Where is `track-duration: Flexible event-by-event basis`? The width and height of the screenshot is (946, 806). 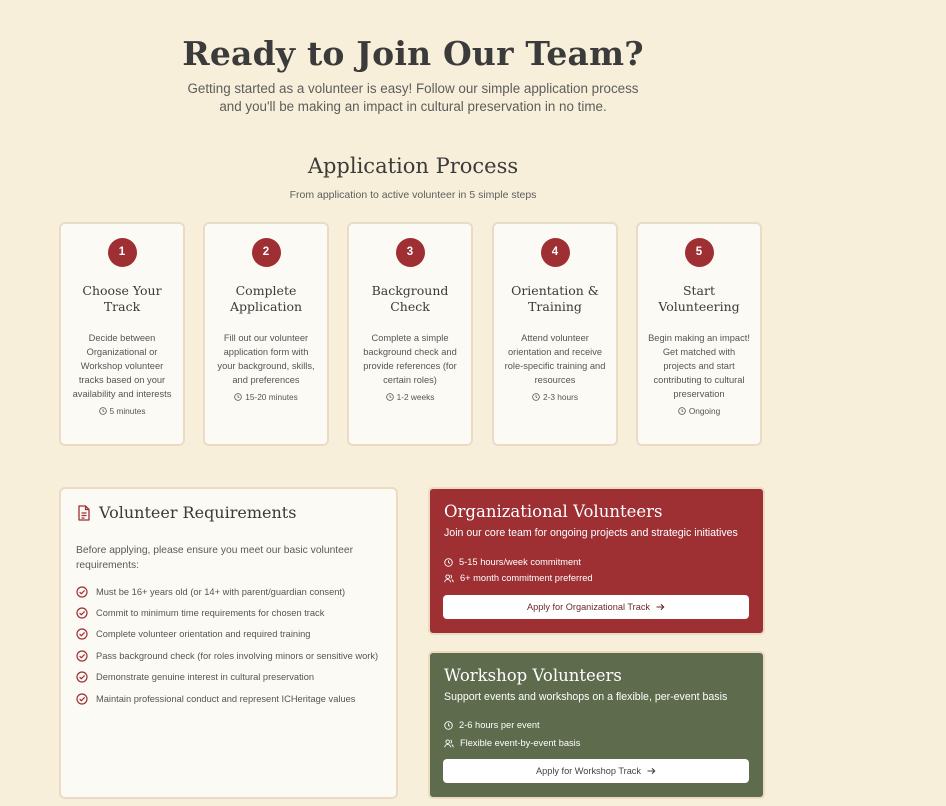
track-duration: Flexible event-by-event basis is located at coordinates (512, 743).